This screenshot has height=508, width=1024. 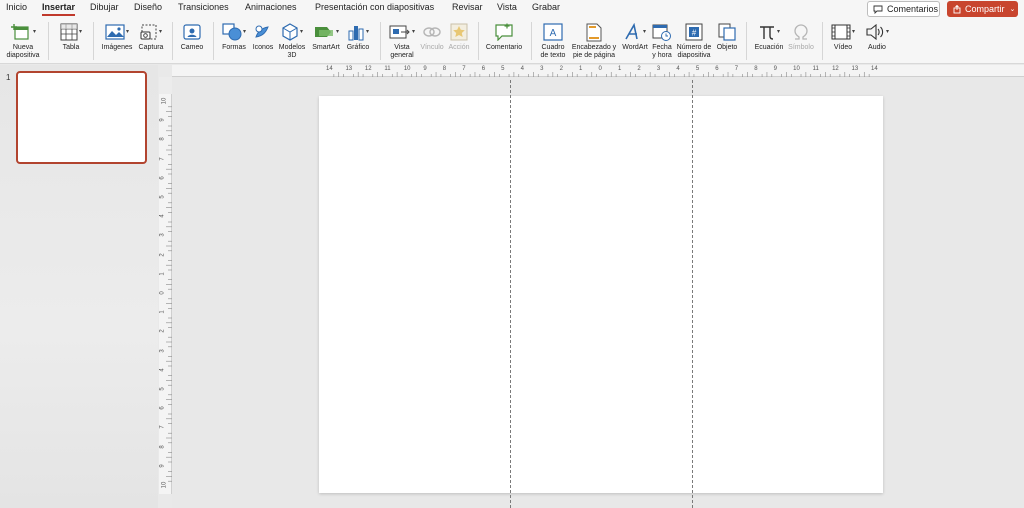 What do you see at coordinates (692, 294) in the screenshot?
I see `vertical-guide-right` at bounding box center [692, 294].